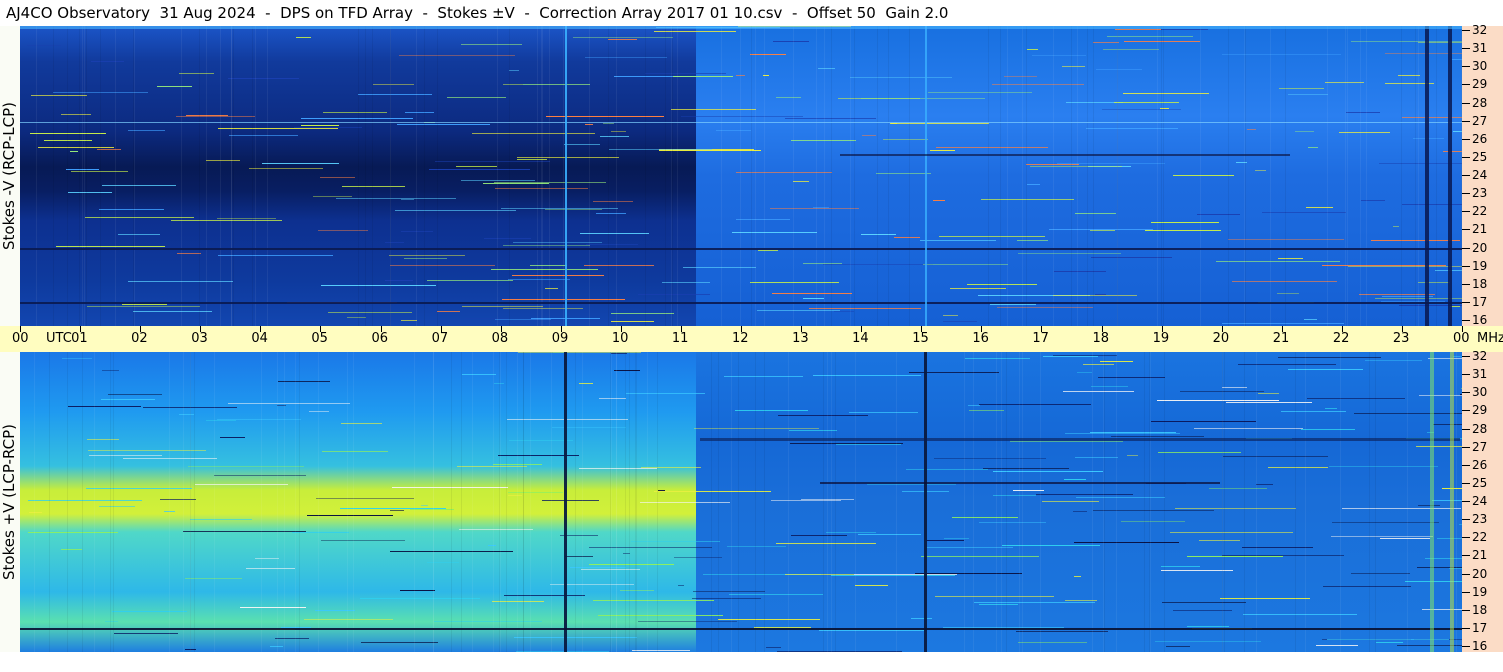 The image size is (1503, 672). Describe the element at coordinates (59, 338) in the screenshot. I see `time-unit-label: UTC` at that location.